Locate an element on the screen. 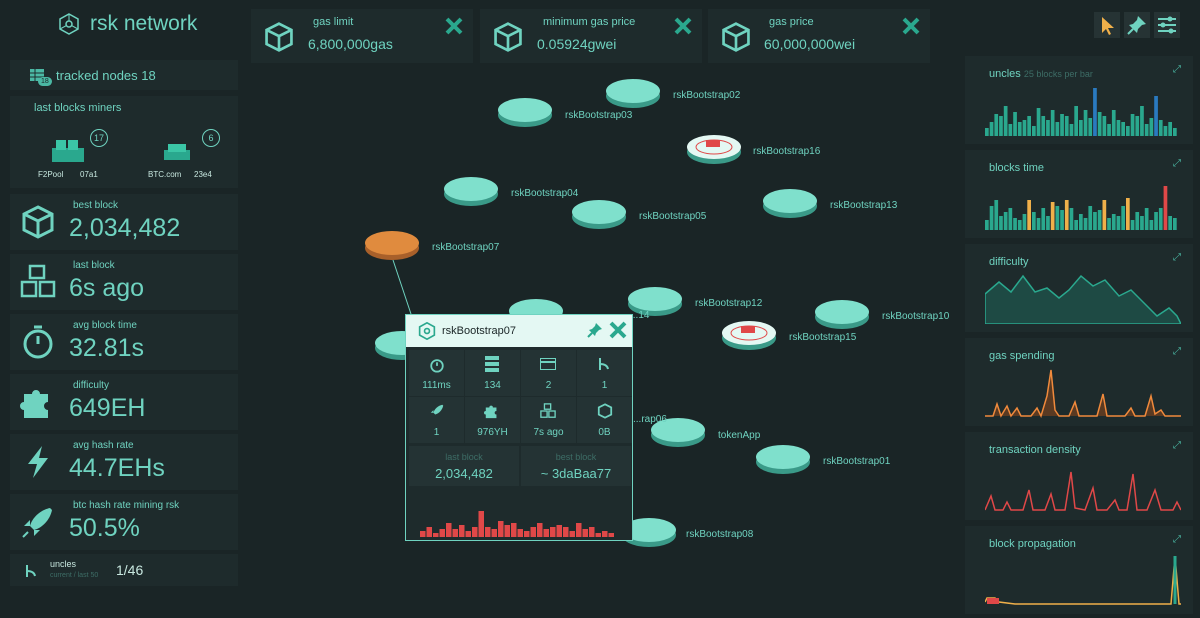  miner-count-badge: 17 is located at coordinates (99, 138).